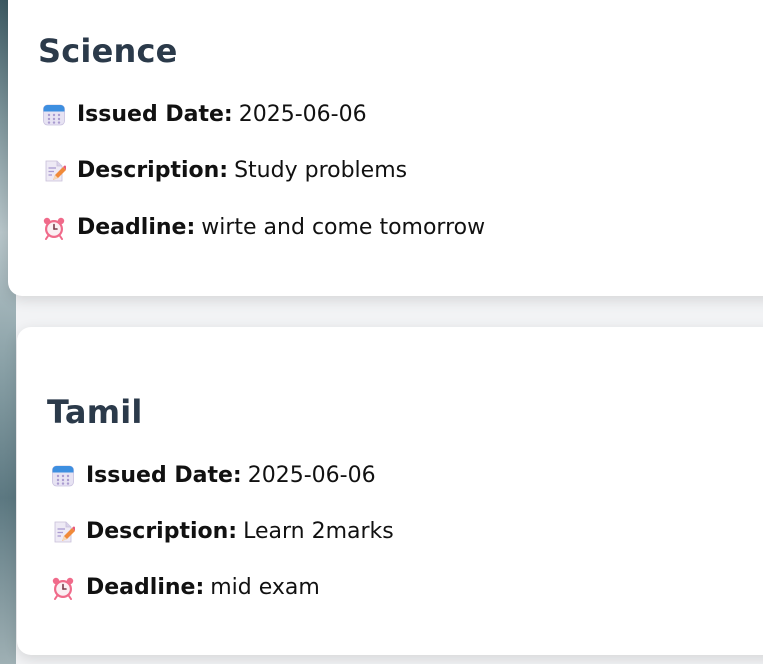  Describe the element at coordinates (343, 227) in the screenshot. I see `deadline-value: wirte and come tomorrow` at that location.